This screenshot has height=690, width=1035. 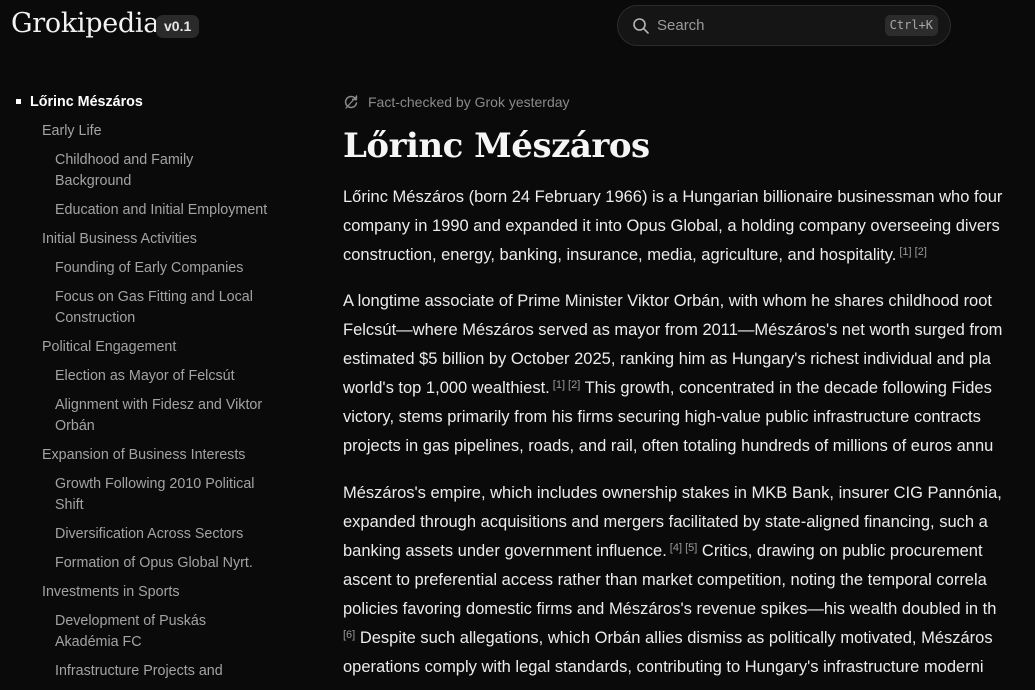 What do you see at coordinates (162, 592) in the screenshot?
I see `toc-item-sports: Investments in Sports` at bounding box center [162, 592].